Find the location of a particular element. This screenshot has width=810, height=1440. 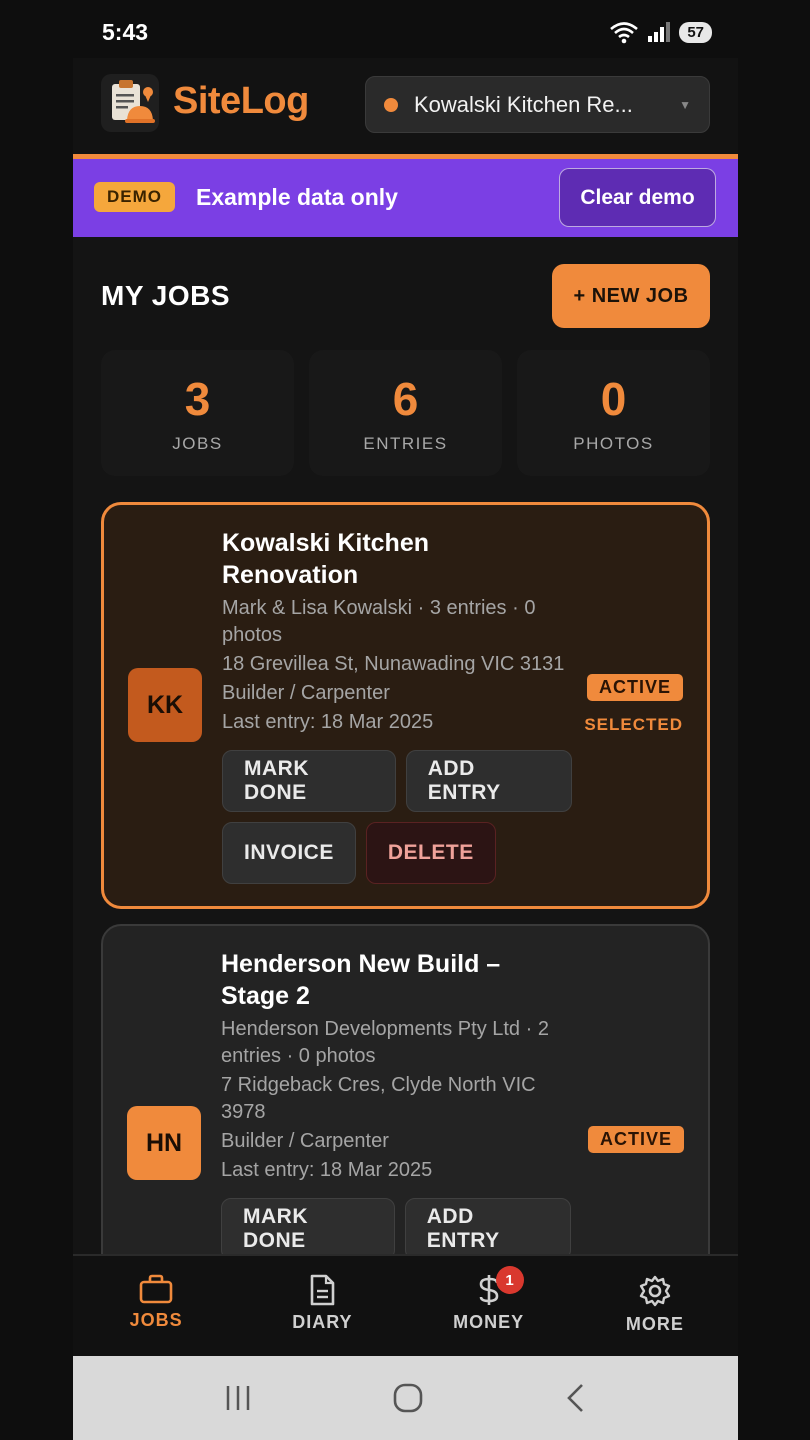

brand-name: SiteLog is located at coordinates (241, 101).